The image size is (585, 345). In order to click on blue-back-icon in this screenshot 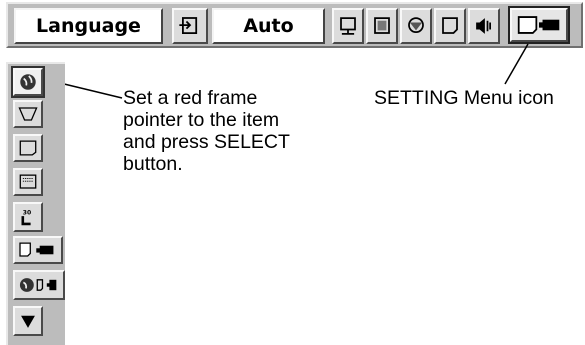, I will do `click(28, 148)`.